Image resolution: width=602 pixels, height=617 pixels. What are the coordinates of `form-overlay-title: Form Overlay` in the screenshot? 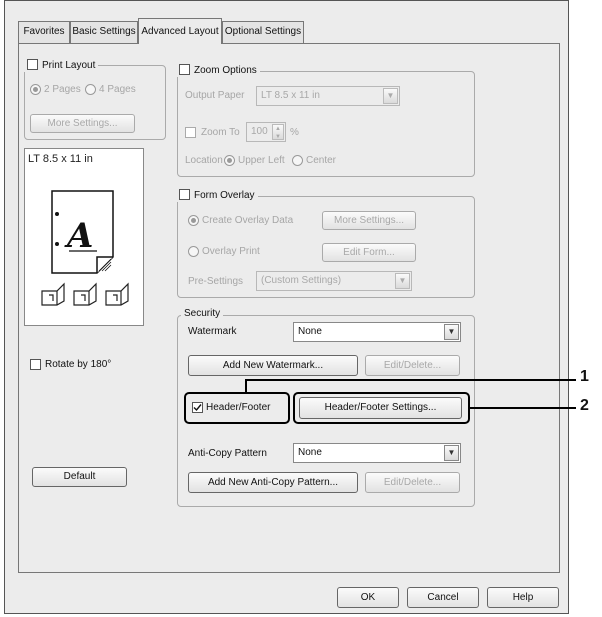 It's located at (217, 195).